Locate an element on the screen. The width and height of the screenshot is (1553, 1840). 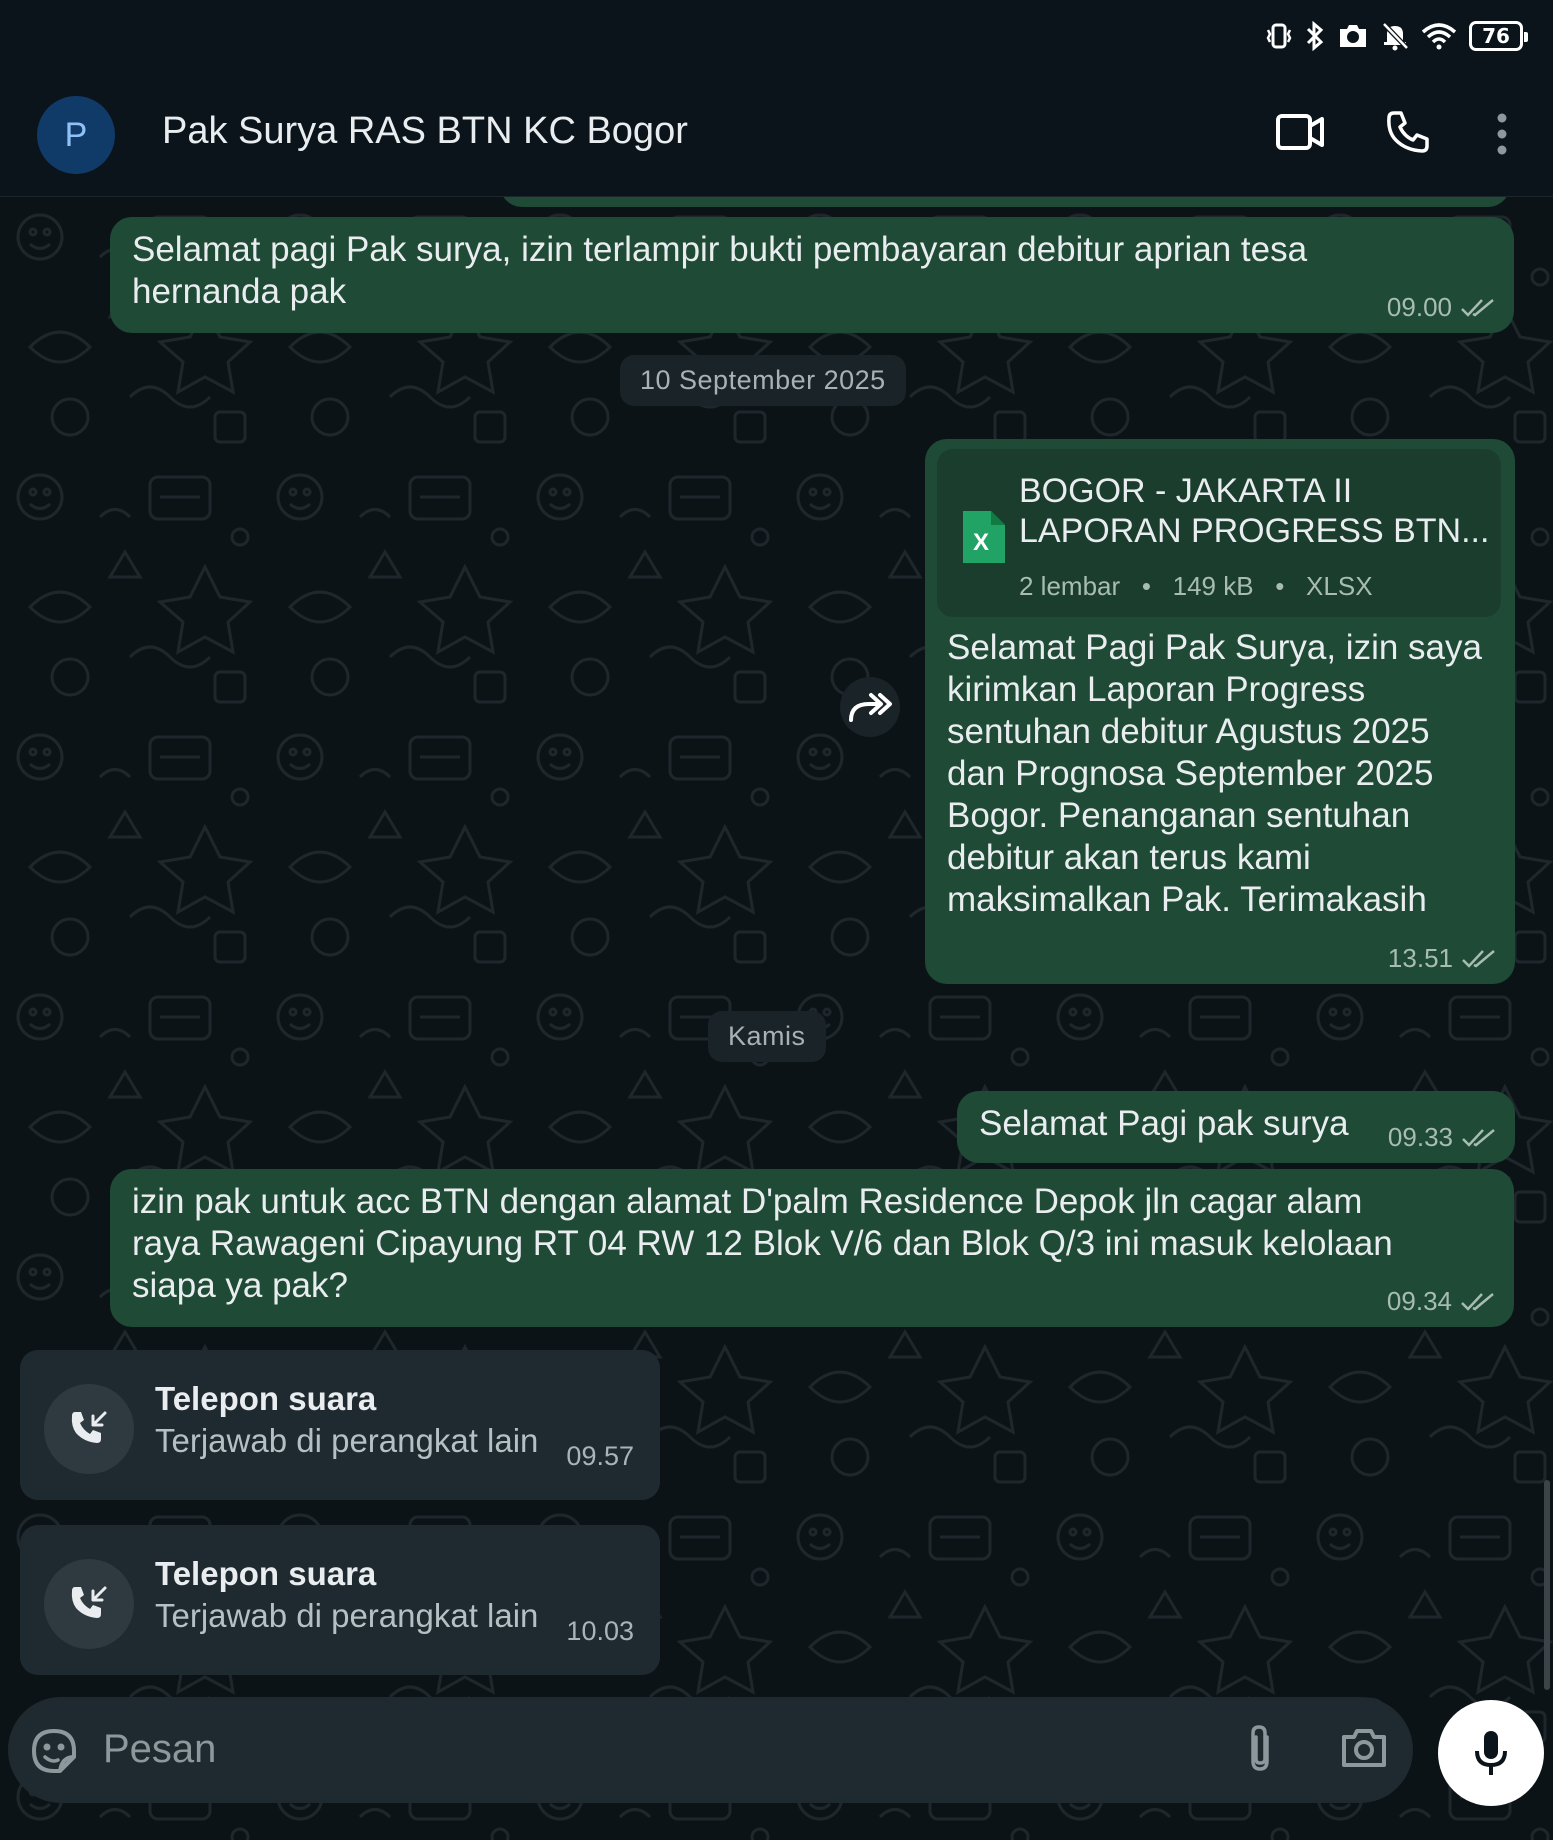
forward-icon is located at coordinates (870, 707).